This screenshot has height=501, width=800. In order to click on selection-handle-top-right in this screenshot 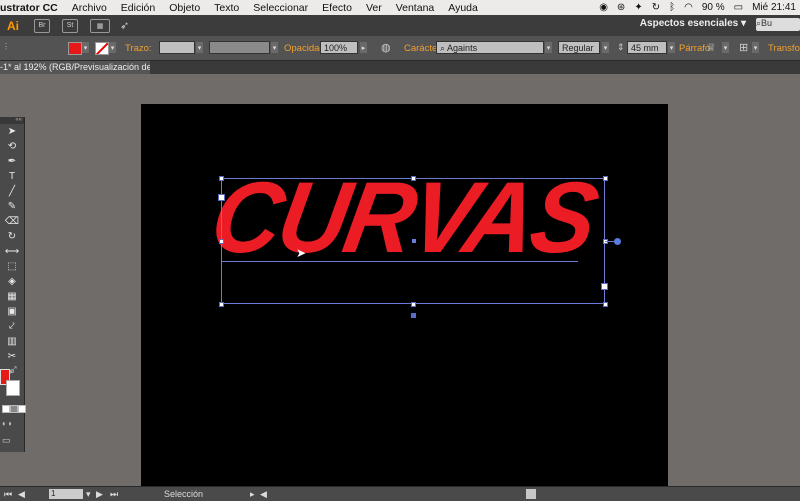, I will do `click(605, 178)`.